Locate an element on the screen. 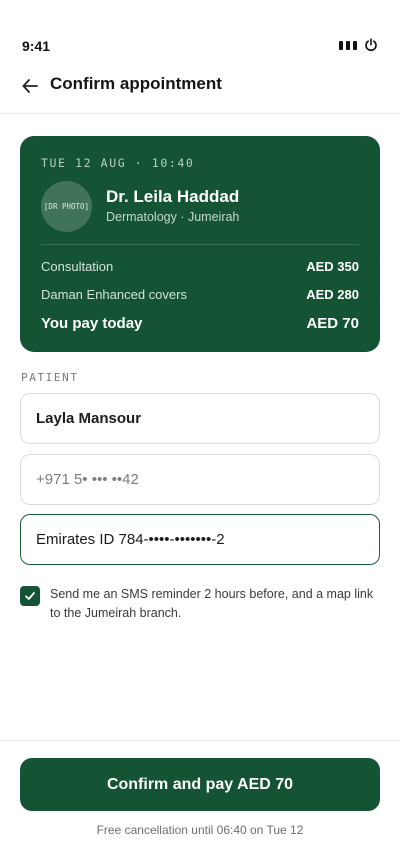  emirates-id-input is located at coordinates (200, 539).